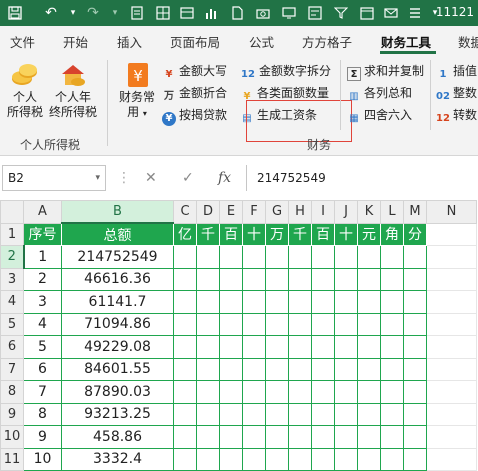  I want to click on interpolate-button: 1 插值, so click(457, 71).